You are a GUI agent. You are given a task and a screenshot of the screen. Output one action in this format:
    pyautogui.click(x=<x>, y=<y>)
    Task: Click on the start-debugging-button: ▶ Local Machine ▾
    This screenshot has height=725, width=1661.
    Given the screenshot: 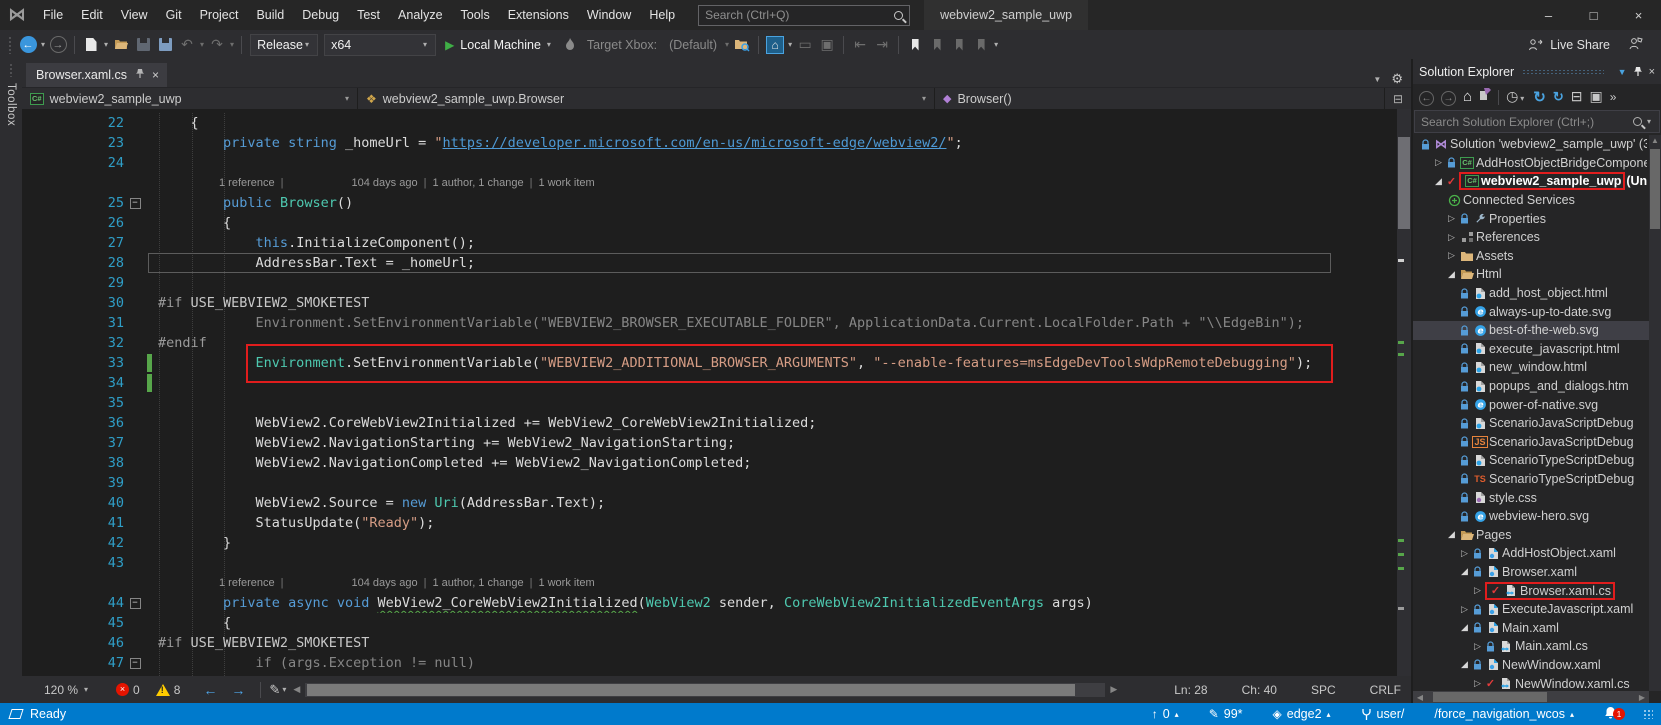 What is the action you would take?
    pyautogui.click(x=499, y=45)
    